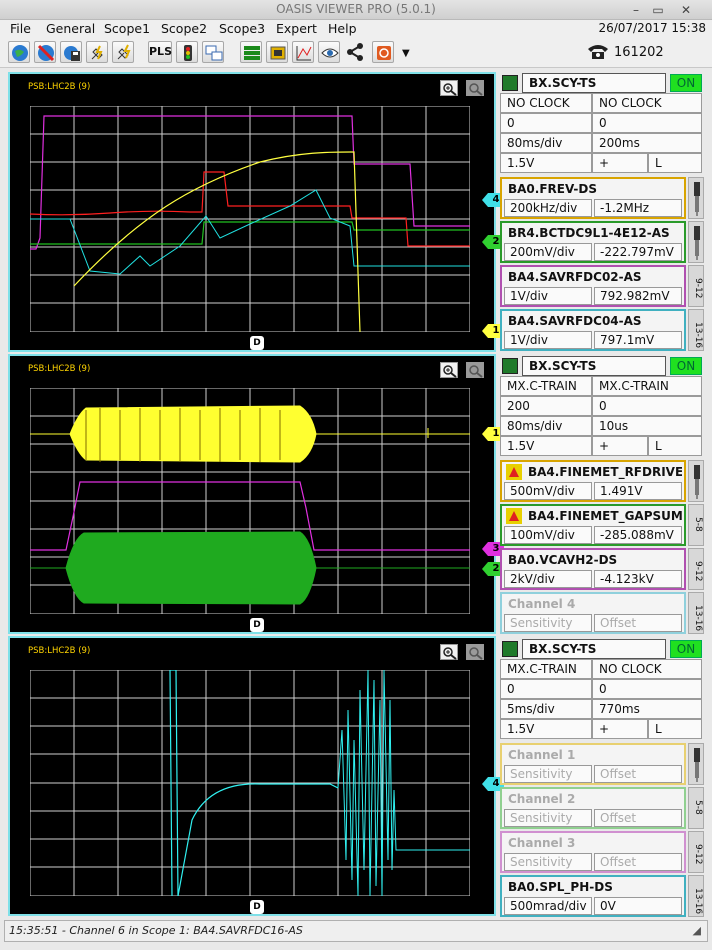  I want to click on channel-offset: 1.491V, so click(638, 491).